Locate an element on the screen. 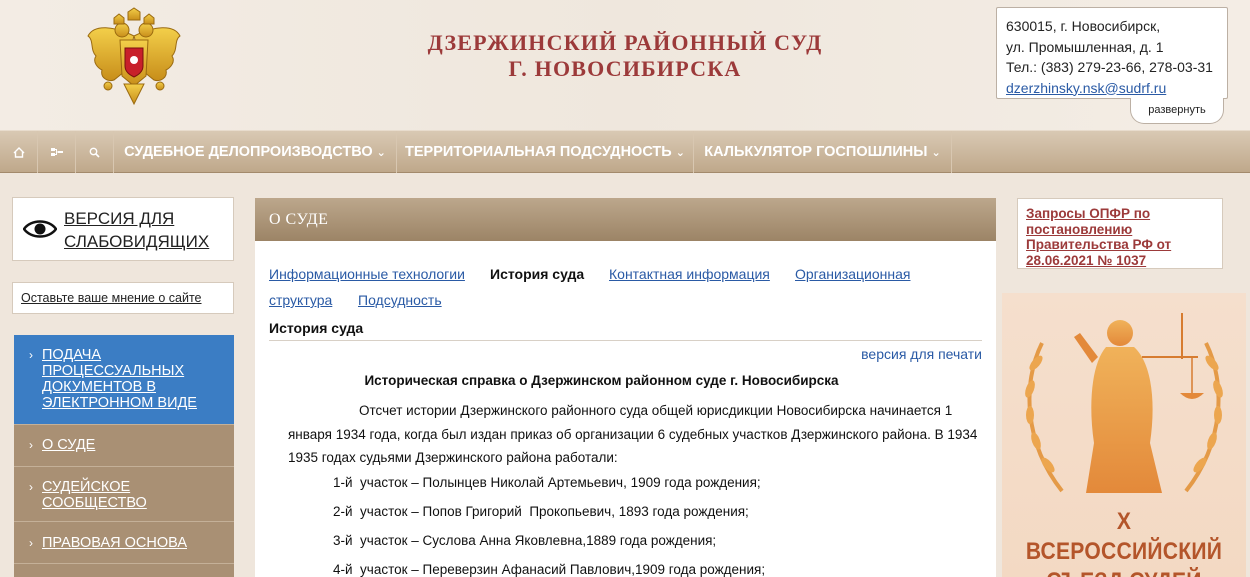  divider is located at coordinates (625, 340).